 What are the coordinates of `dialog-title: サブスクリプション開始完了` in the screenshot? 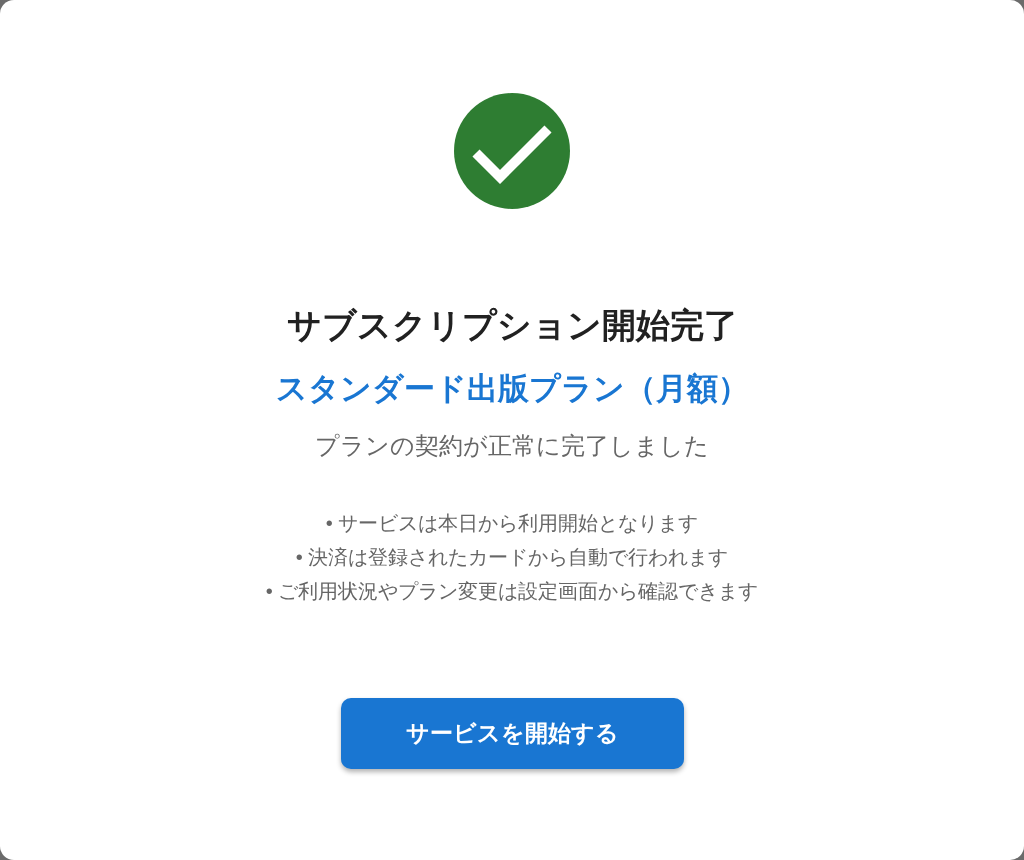 It's located at (512, 325).